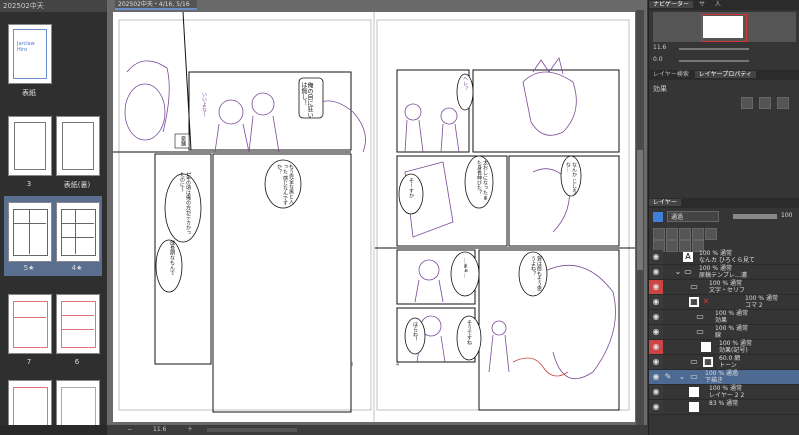  What do you see at coordinates (727, 260) in the screenshot?
I see `layer-name: なんカ ひろくら見て` at bounding box center [727, 260].